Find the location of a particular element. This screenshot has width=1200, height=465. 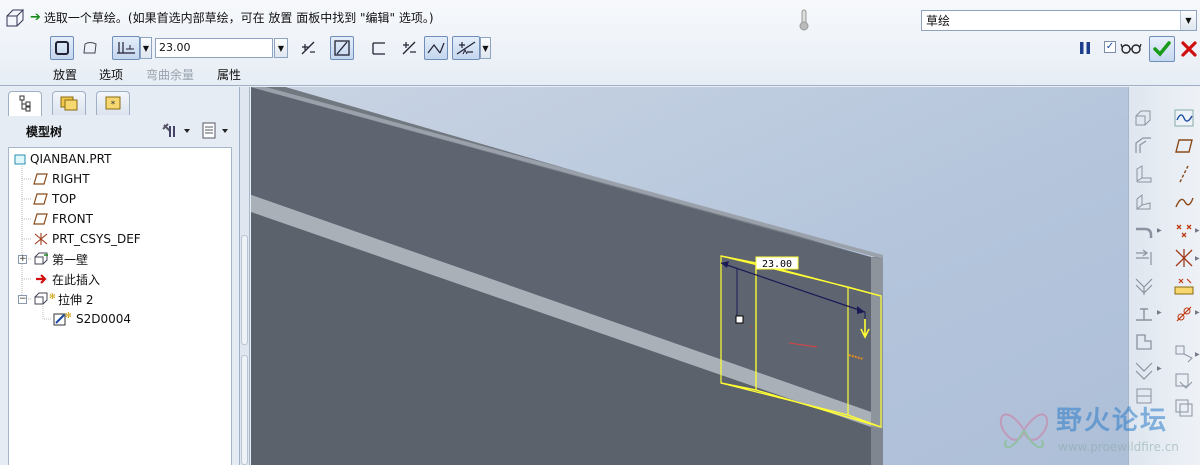

favorites-icon: * is located at coordinates (113, 103).